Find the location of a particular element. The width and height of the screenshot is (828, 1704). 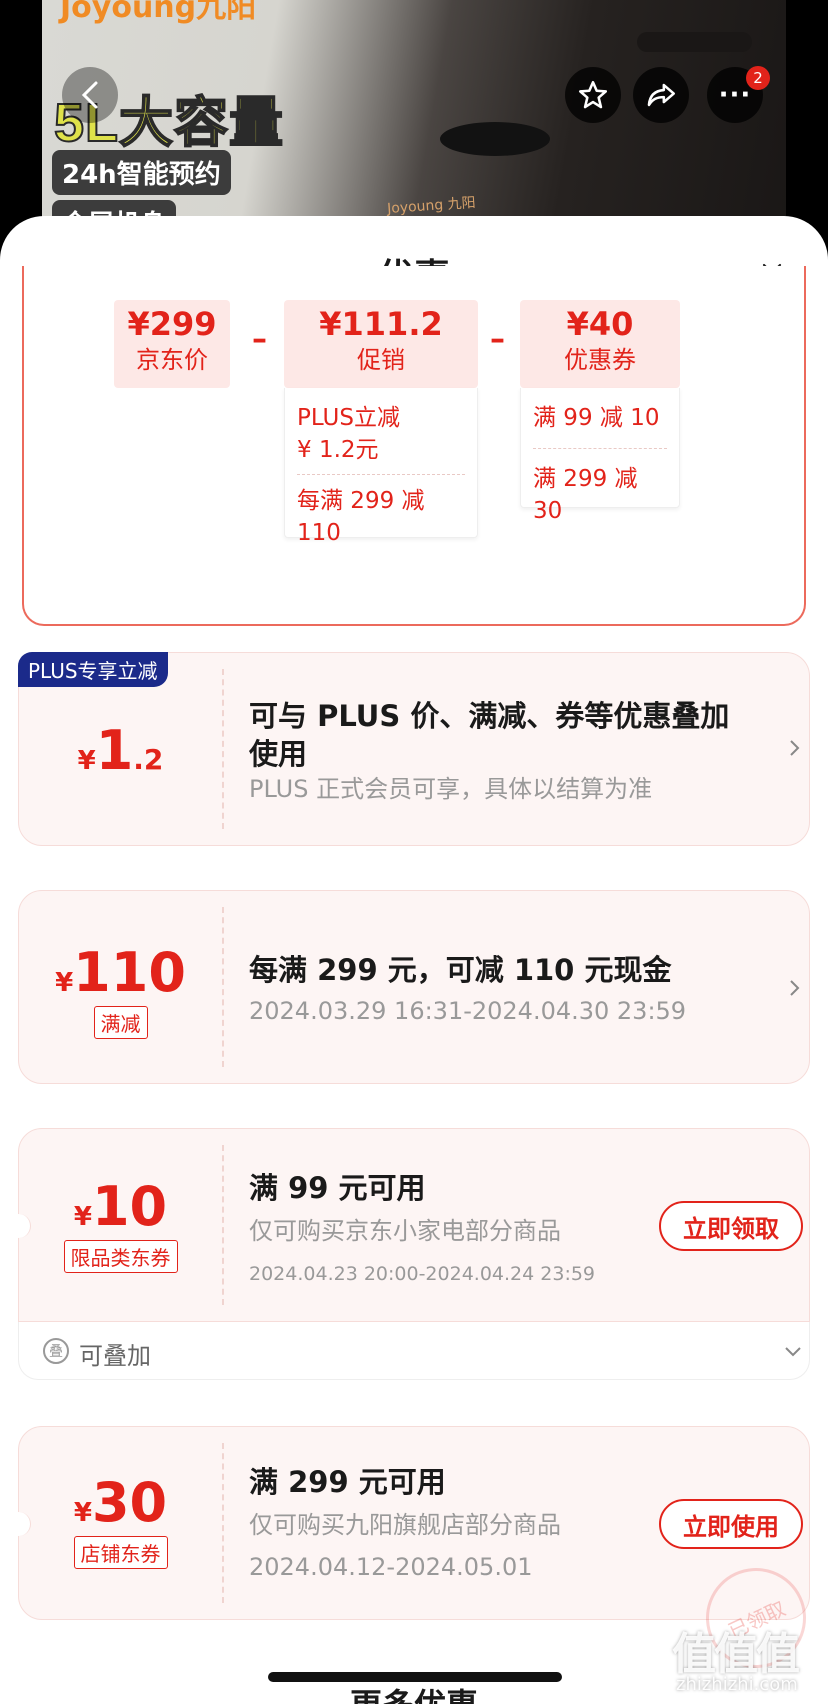

favorite-button is located at coordinates (593, 95).